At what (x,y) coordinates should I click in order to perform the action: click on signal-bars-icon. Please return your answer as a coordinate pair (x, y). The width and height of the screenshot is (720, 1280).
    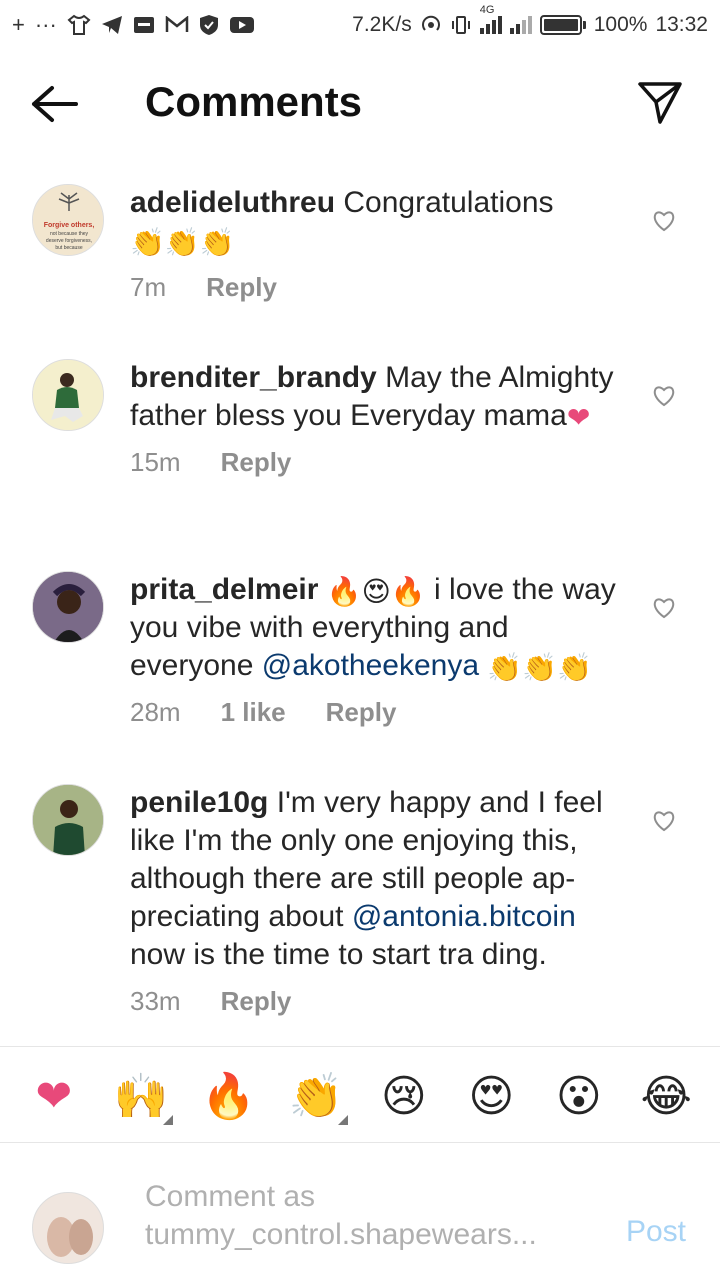
    Looking at the image, I should click on (490, 25).